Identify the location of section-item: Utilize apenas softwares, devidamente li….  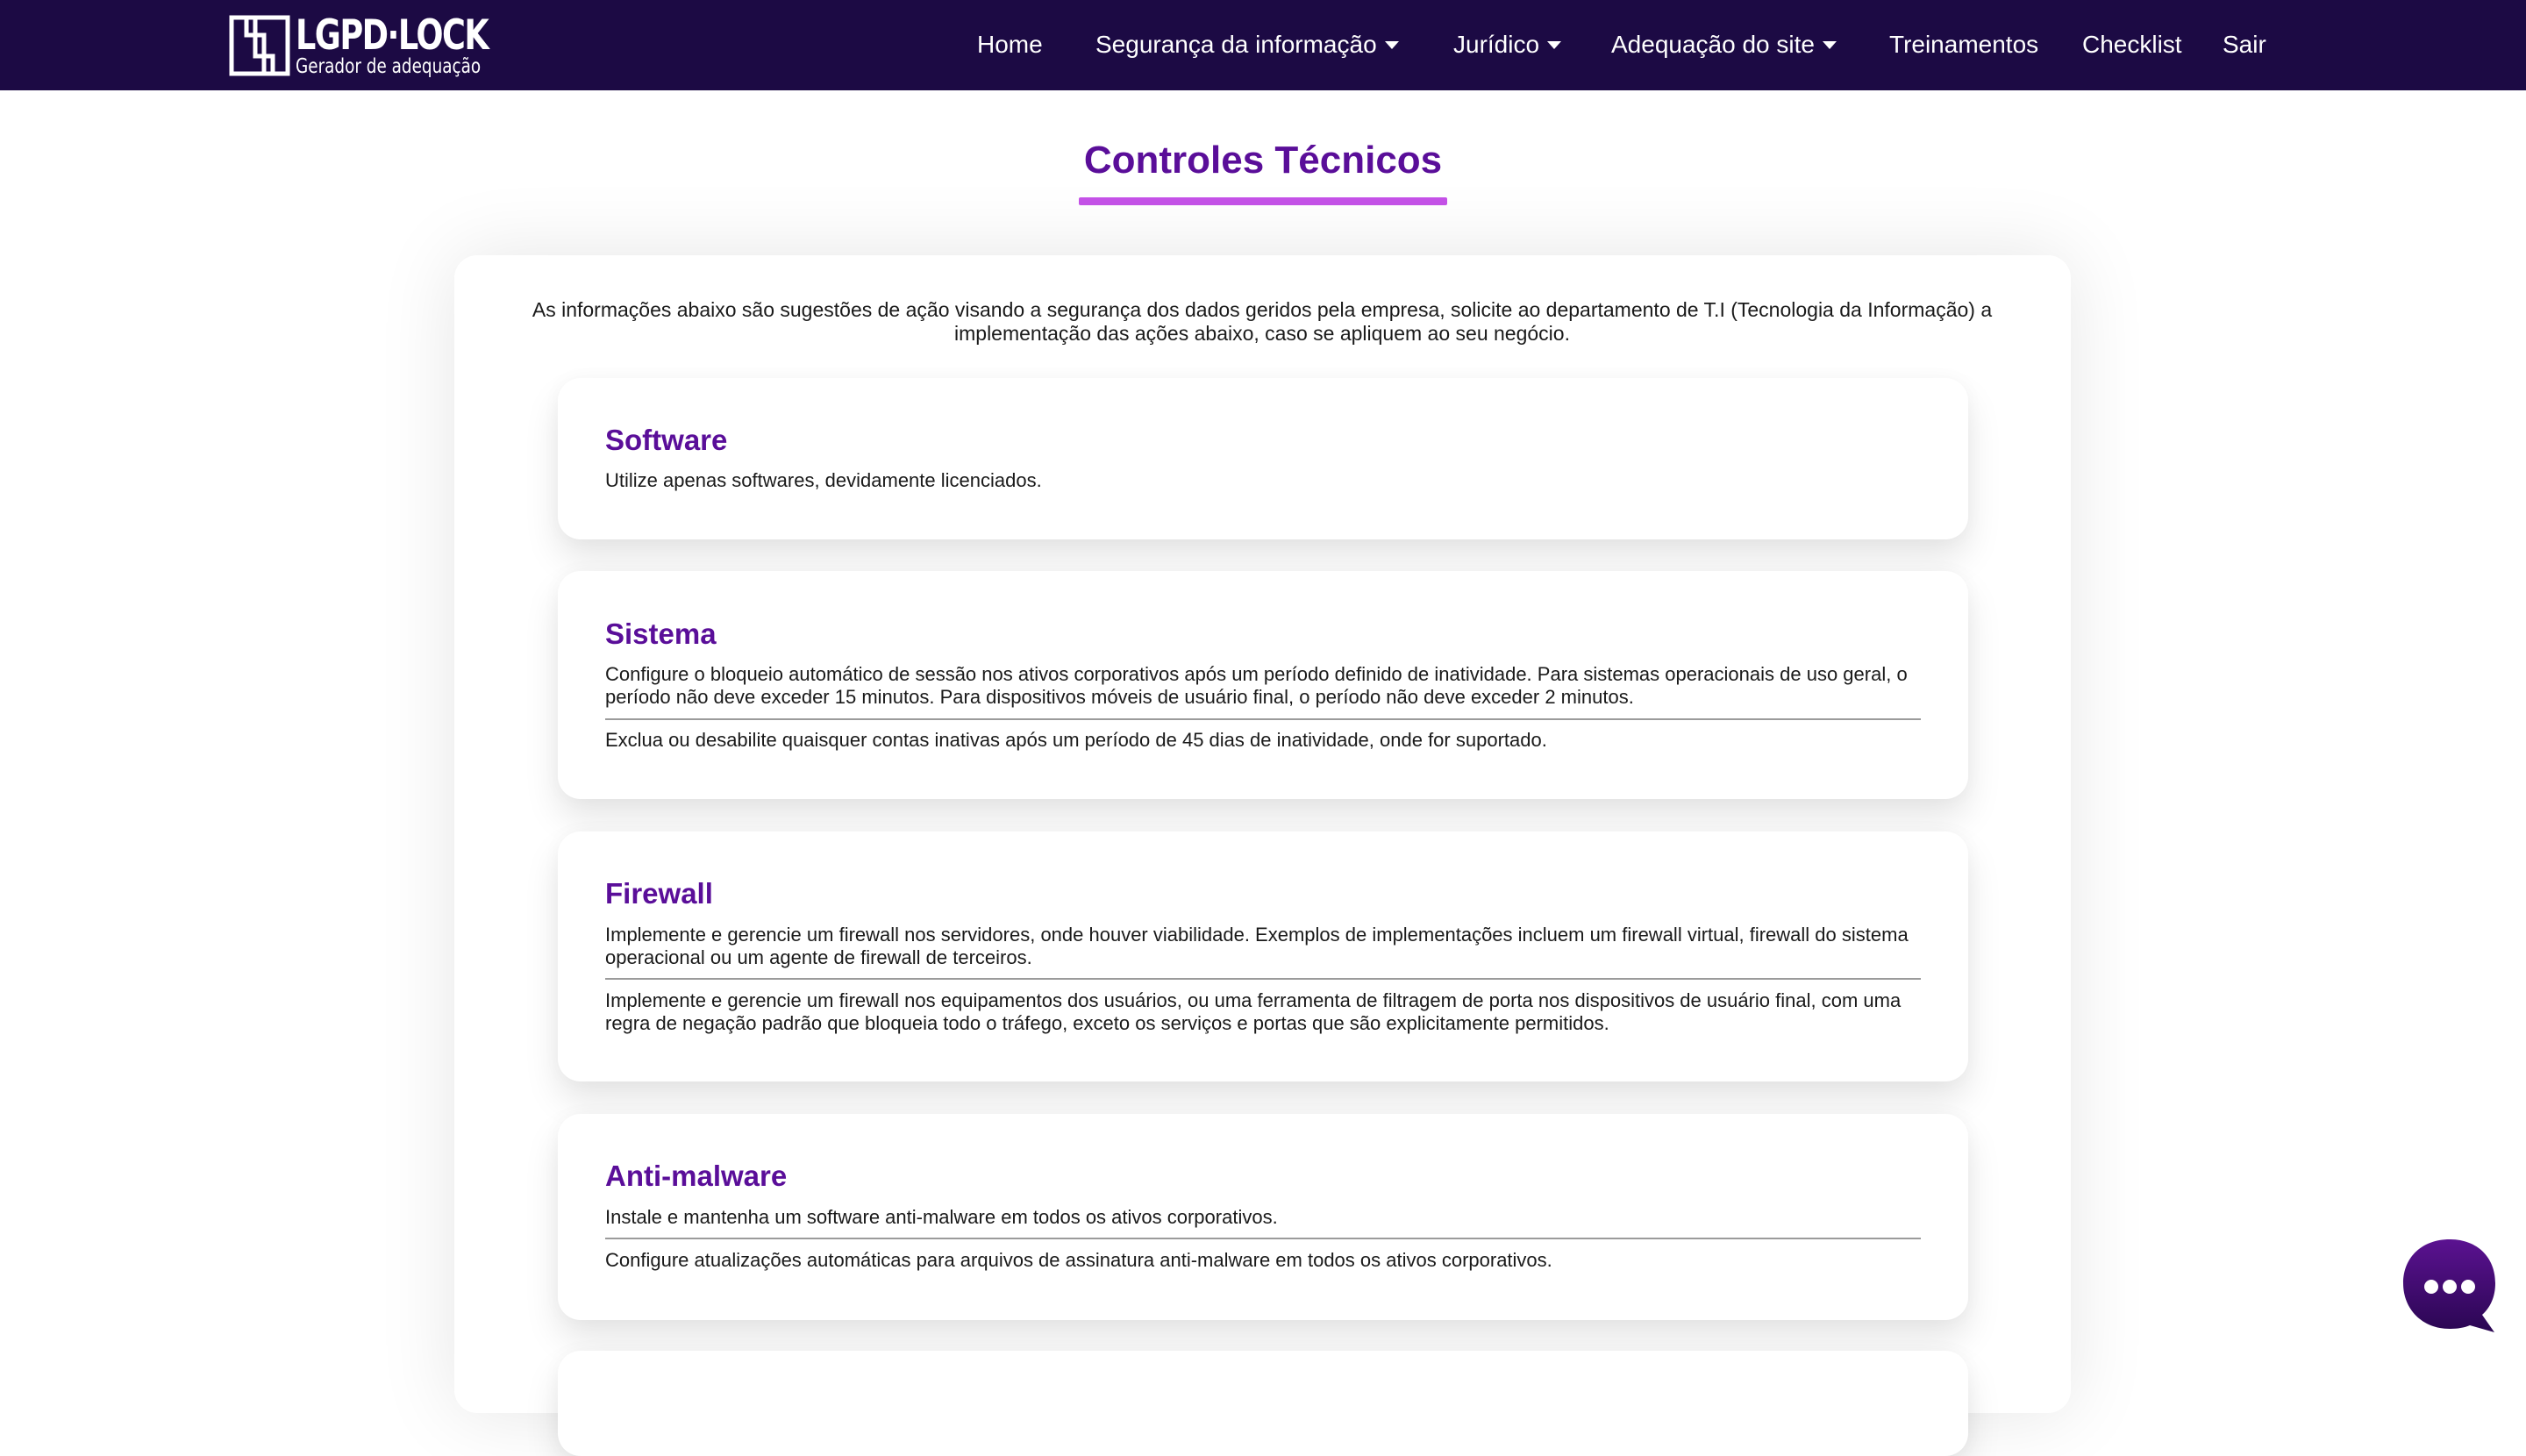
(823, 480).